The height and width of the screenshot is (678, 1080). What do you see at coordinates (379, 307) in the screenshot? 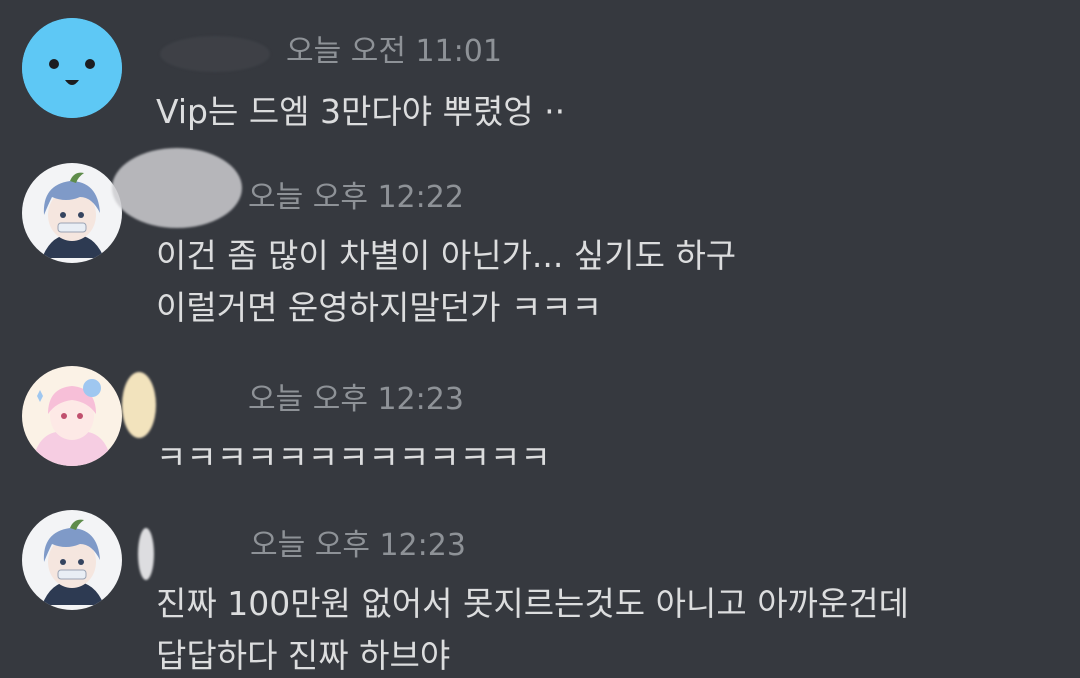
I see `message-text: 이럴거면 운영하지말던가 ㅋㅋㅋ` at bounding box center [379, 307].